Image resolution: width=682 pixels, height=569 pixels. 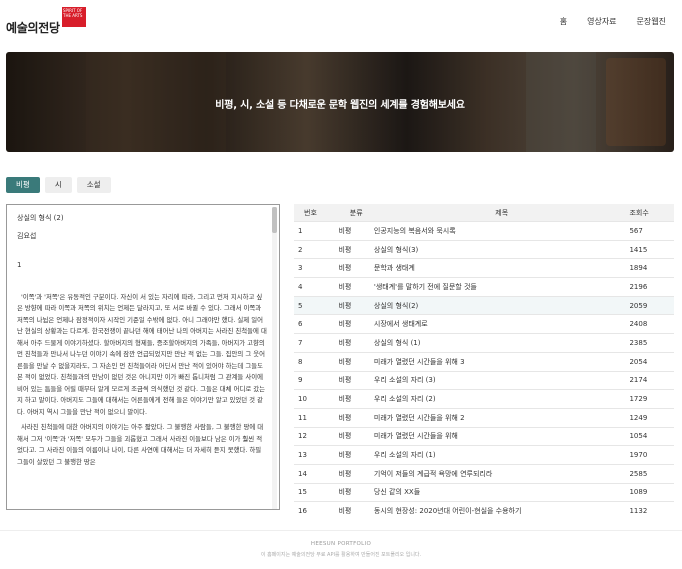 What do you see at coordinates (651, 324) in the screenshot?
I see `row-views: 2408` at bounding box center [651, 324].